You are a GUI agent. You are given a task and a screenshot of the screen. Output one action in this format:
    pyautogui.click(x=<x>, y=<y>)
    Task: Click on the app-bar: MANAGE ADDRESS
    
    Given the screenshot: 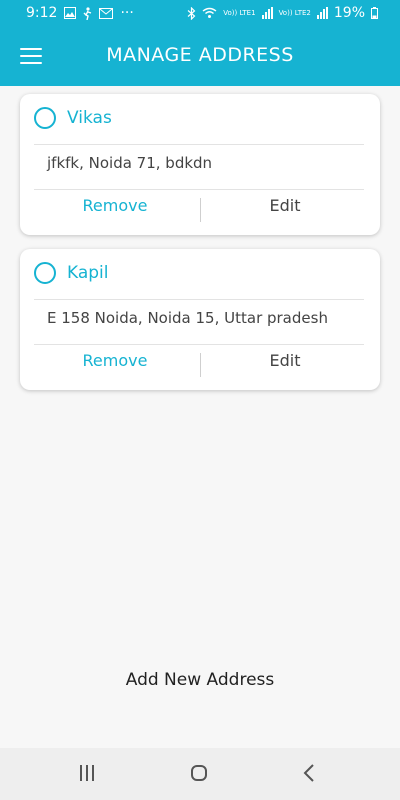 What is the action you would take?
    pyautogui.click(x=200, y=57)
    